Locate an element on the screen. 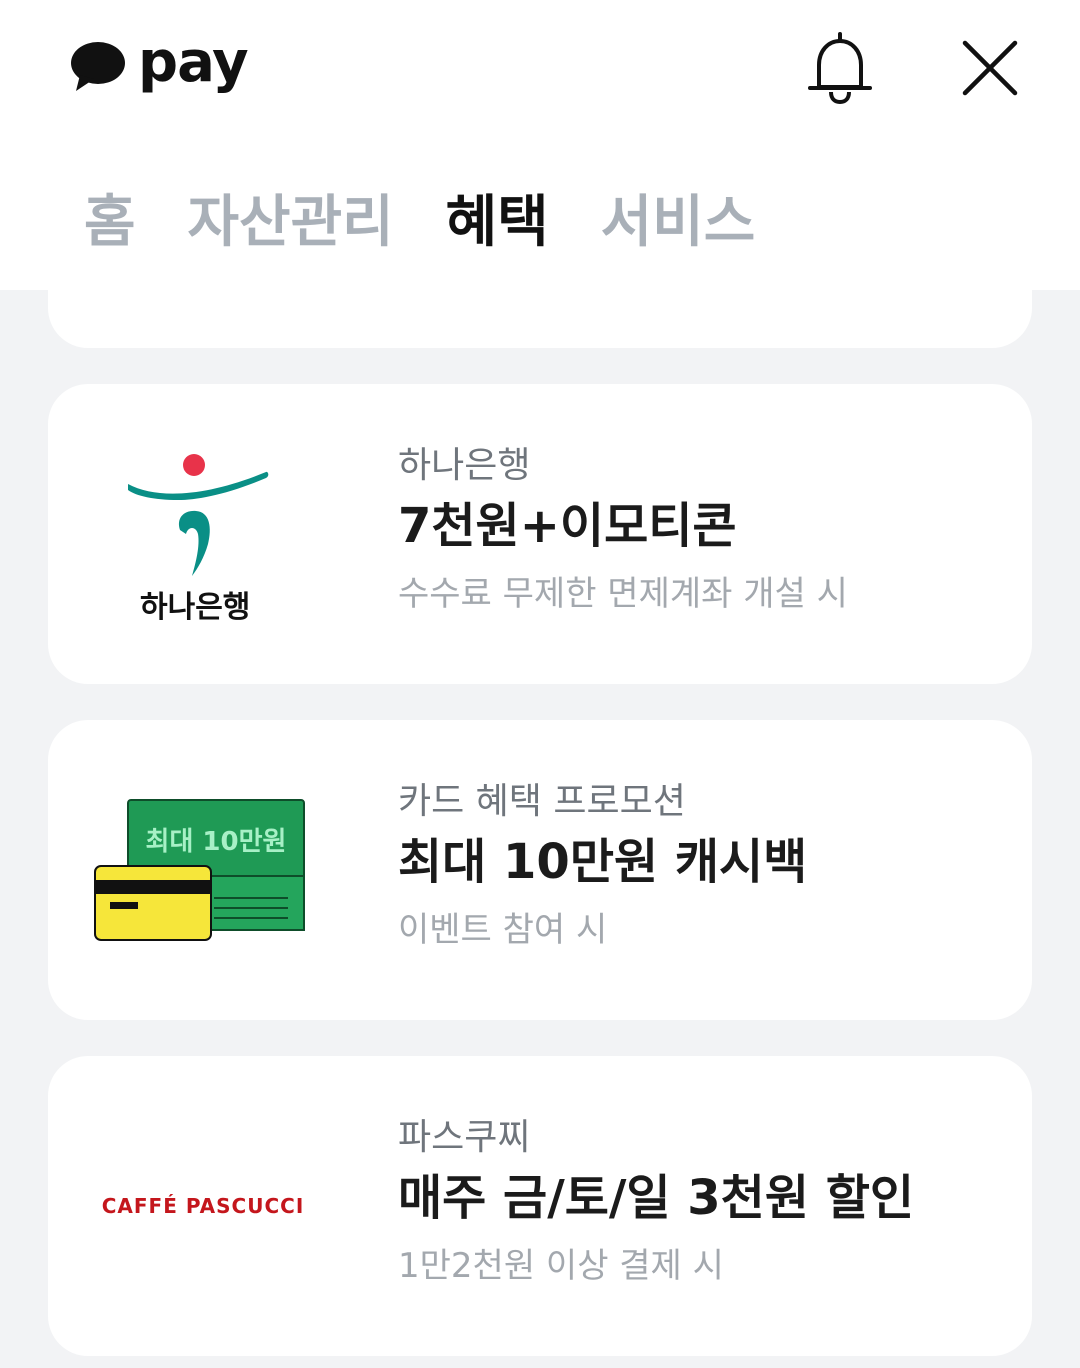 The image size is (1080, 1368). benefit-condition: 1만2천원 이상 결제 시 is located at coordinates (561, 1266).